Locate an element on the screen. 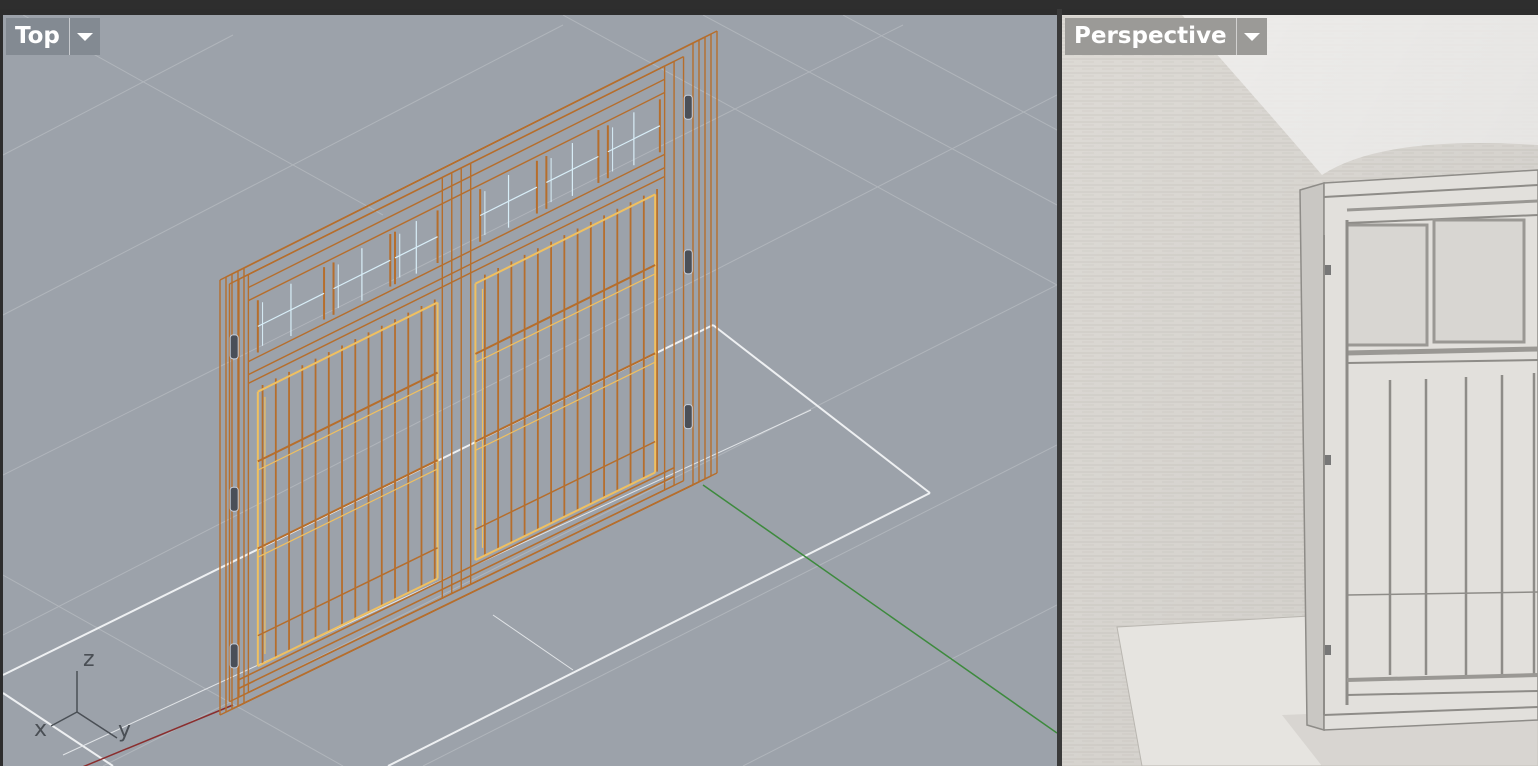 This screenshot has height=766, width=1538. axis-z-label: z is located at coordinates (89, 659).